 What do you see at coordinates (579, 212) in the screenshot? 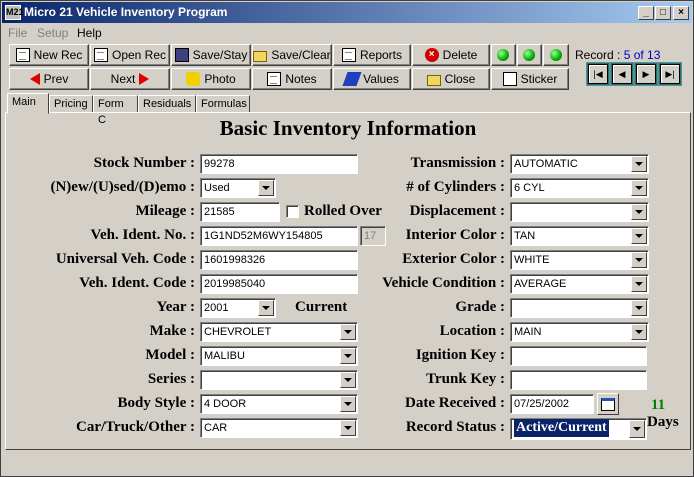
I see `displacement-select` at bounding box center [579, 212].